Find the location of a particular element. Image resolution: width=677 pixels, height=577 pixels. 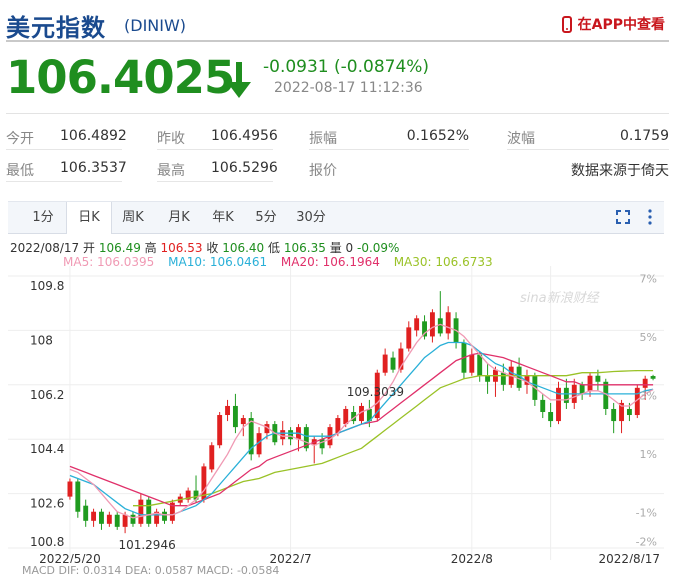

stat-open: 今开 106.4892 is located at coordinates (66, 136).